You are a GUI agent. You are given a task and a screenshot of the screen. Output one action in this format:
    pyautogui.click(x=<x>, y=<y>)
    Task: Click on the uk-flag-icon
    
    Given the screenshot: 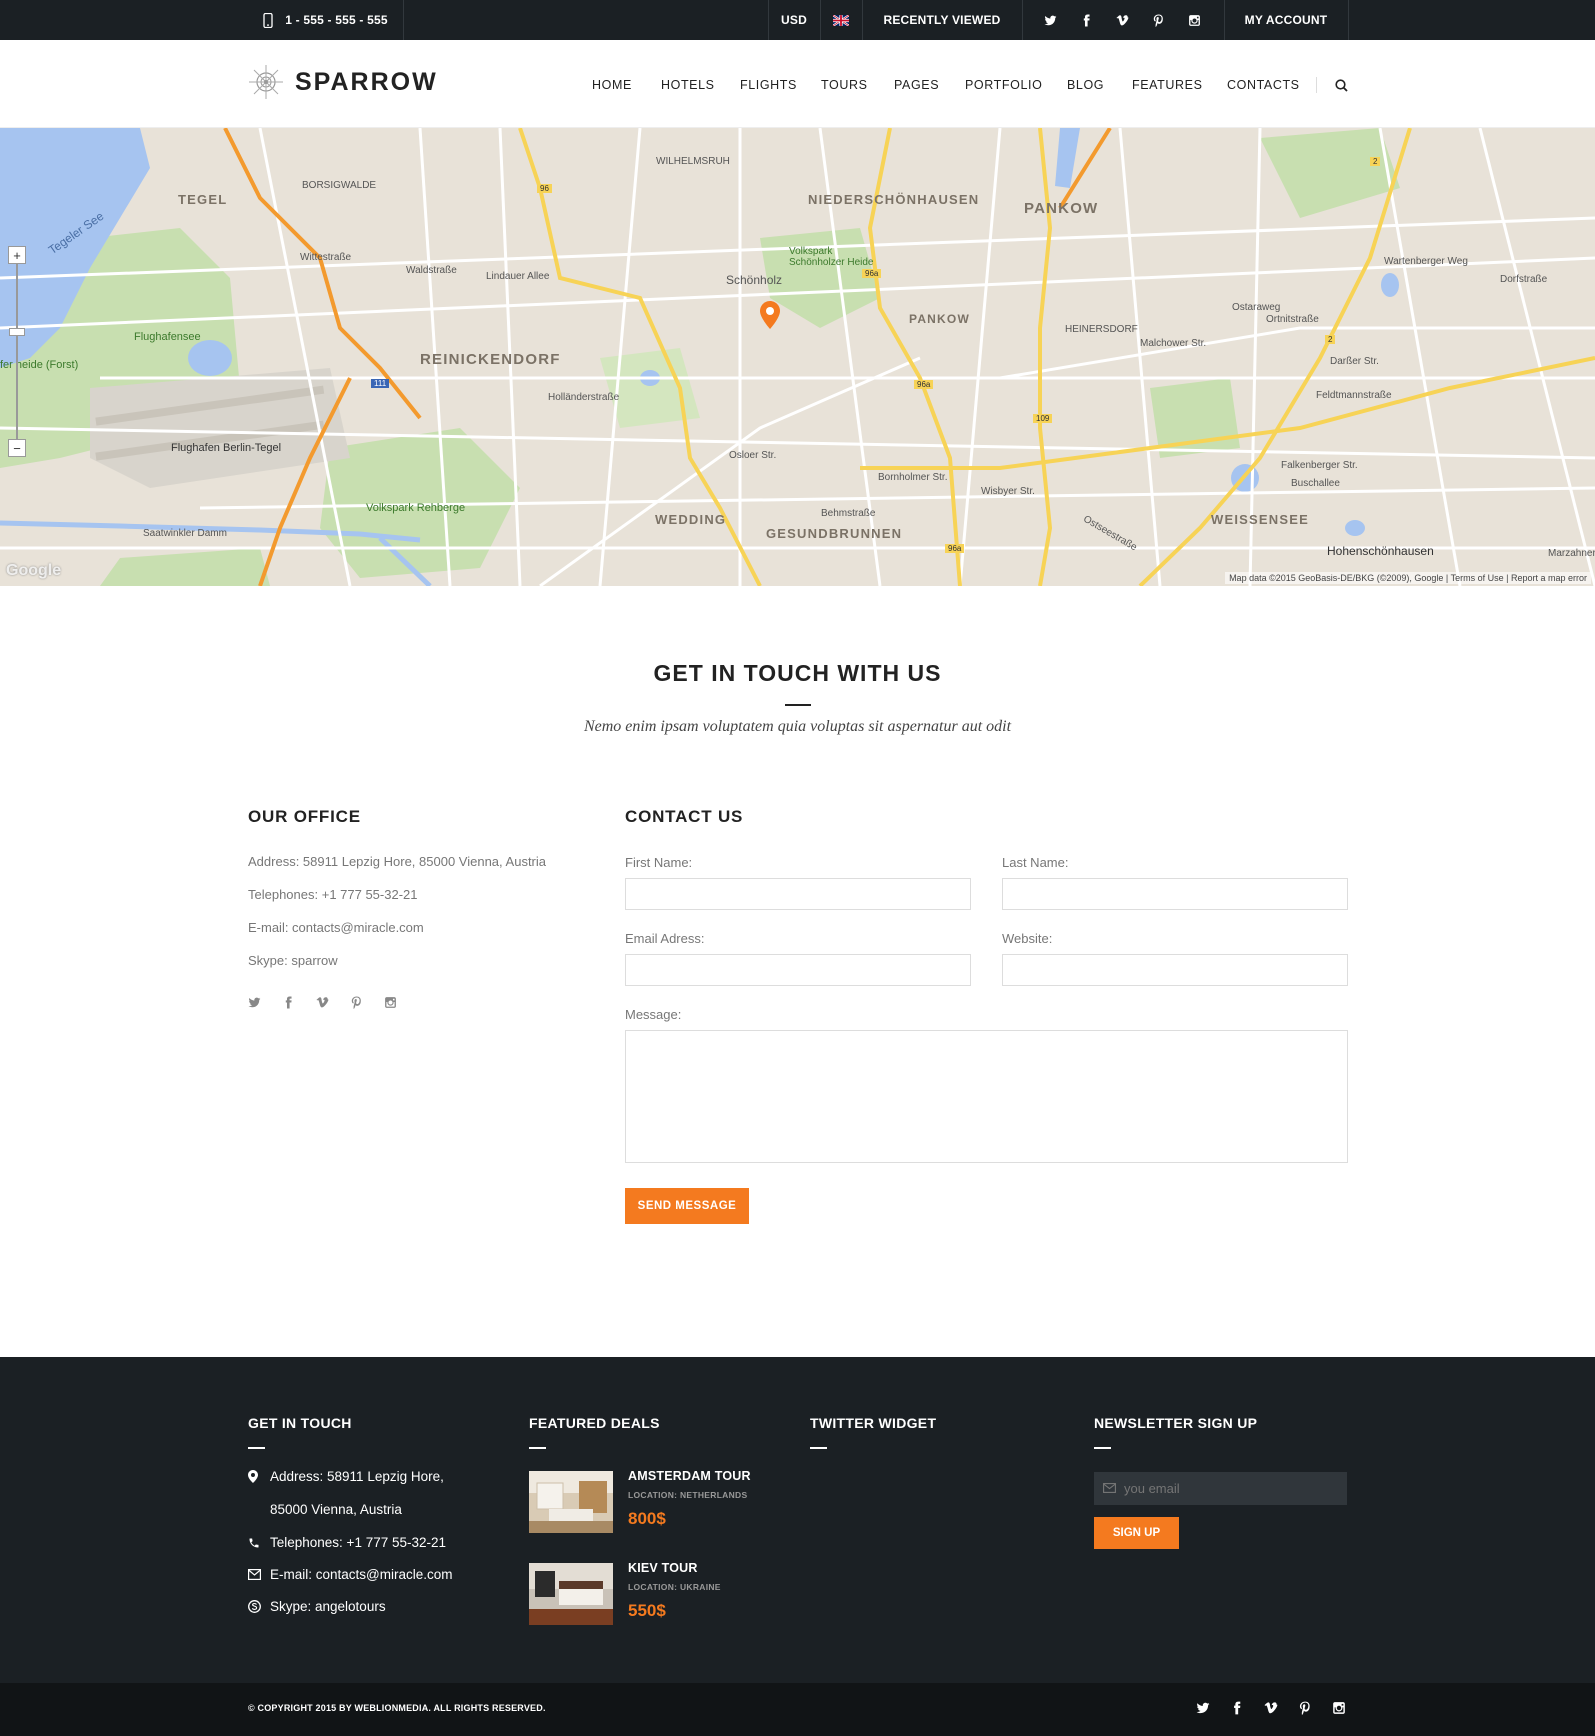 What is the action you would take?
    pyautogui.click(x=841, y=20)
    